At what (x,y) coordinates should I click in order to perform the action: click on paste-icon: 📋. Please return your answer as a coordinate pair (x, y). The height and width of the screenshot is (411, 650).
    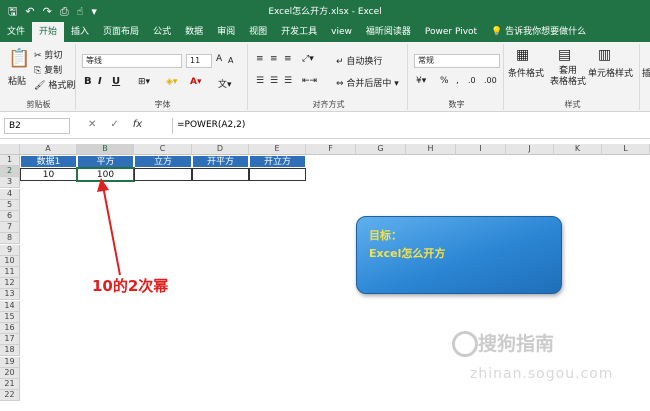
    Looking at the image, I should click on (19, 58).